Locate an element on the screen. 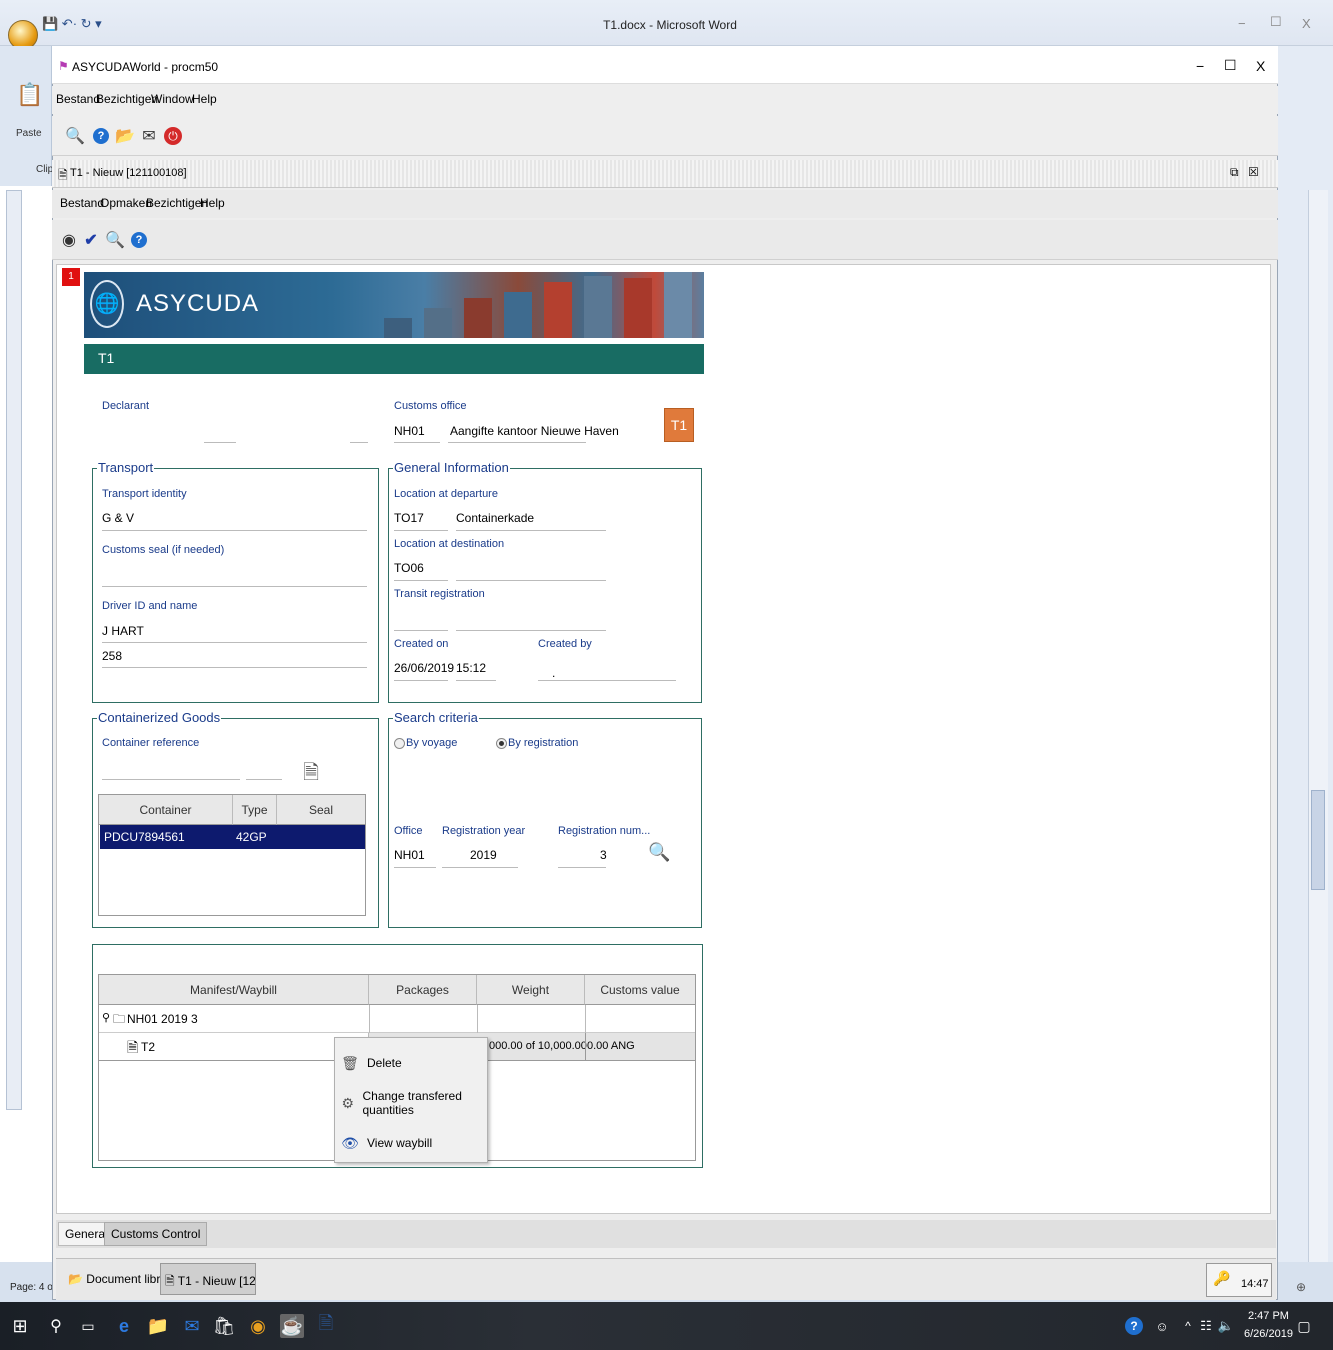 The width and height of the screenshot is (1333, 1350). doc-menu-bestand: Bestand is located at coordinates (82, 203).